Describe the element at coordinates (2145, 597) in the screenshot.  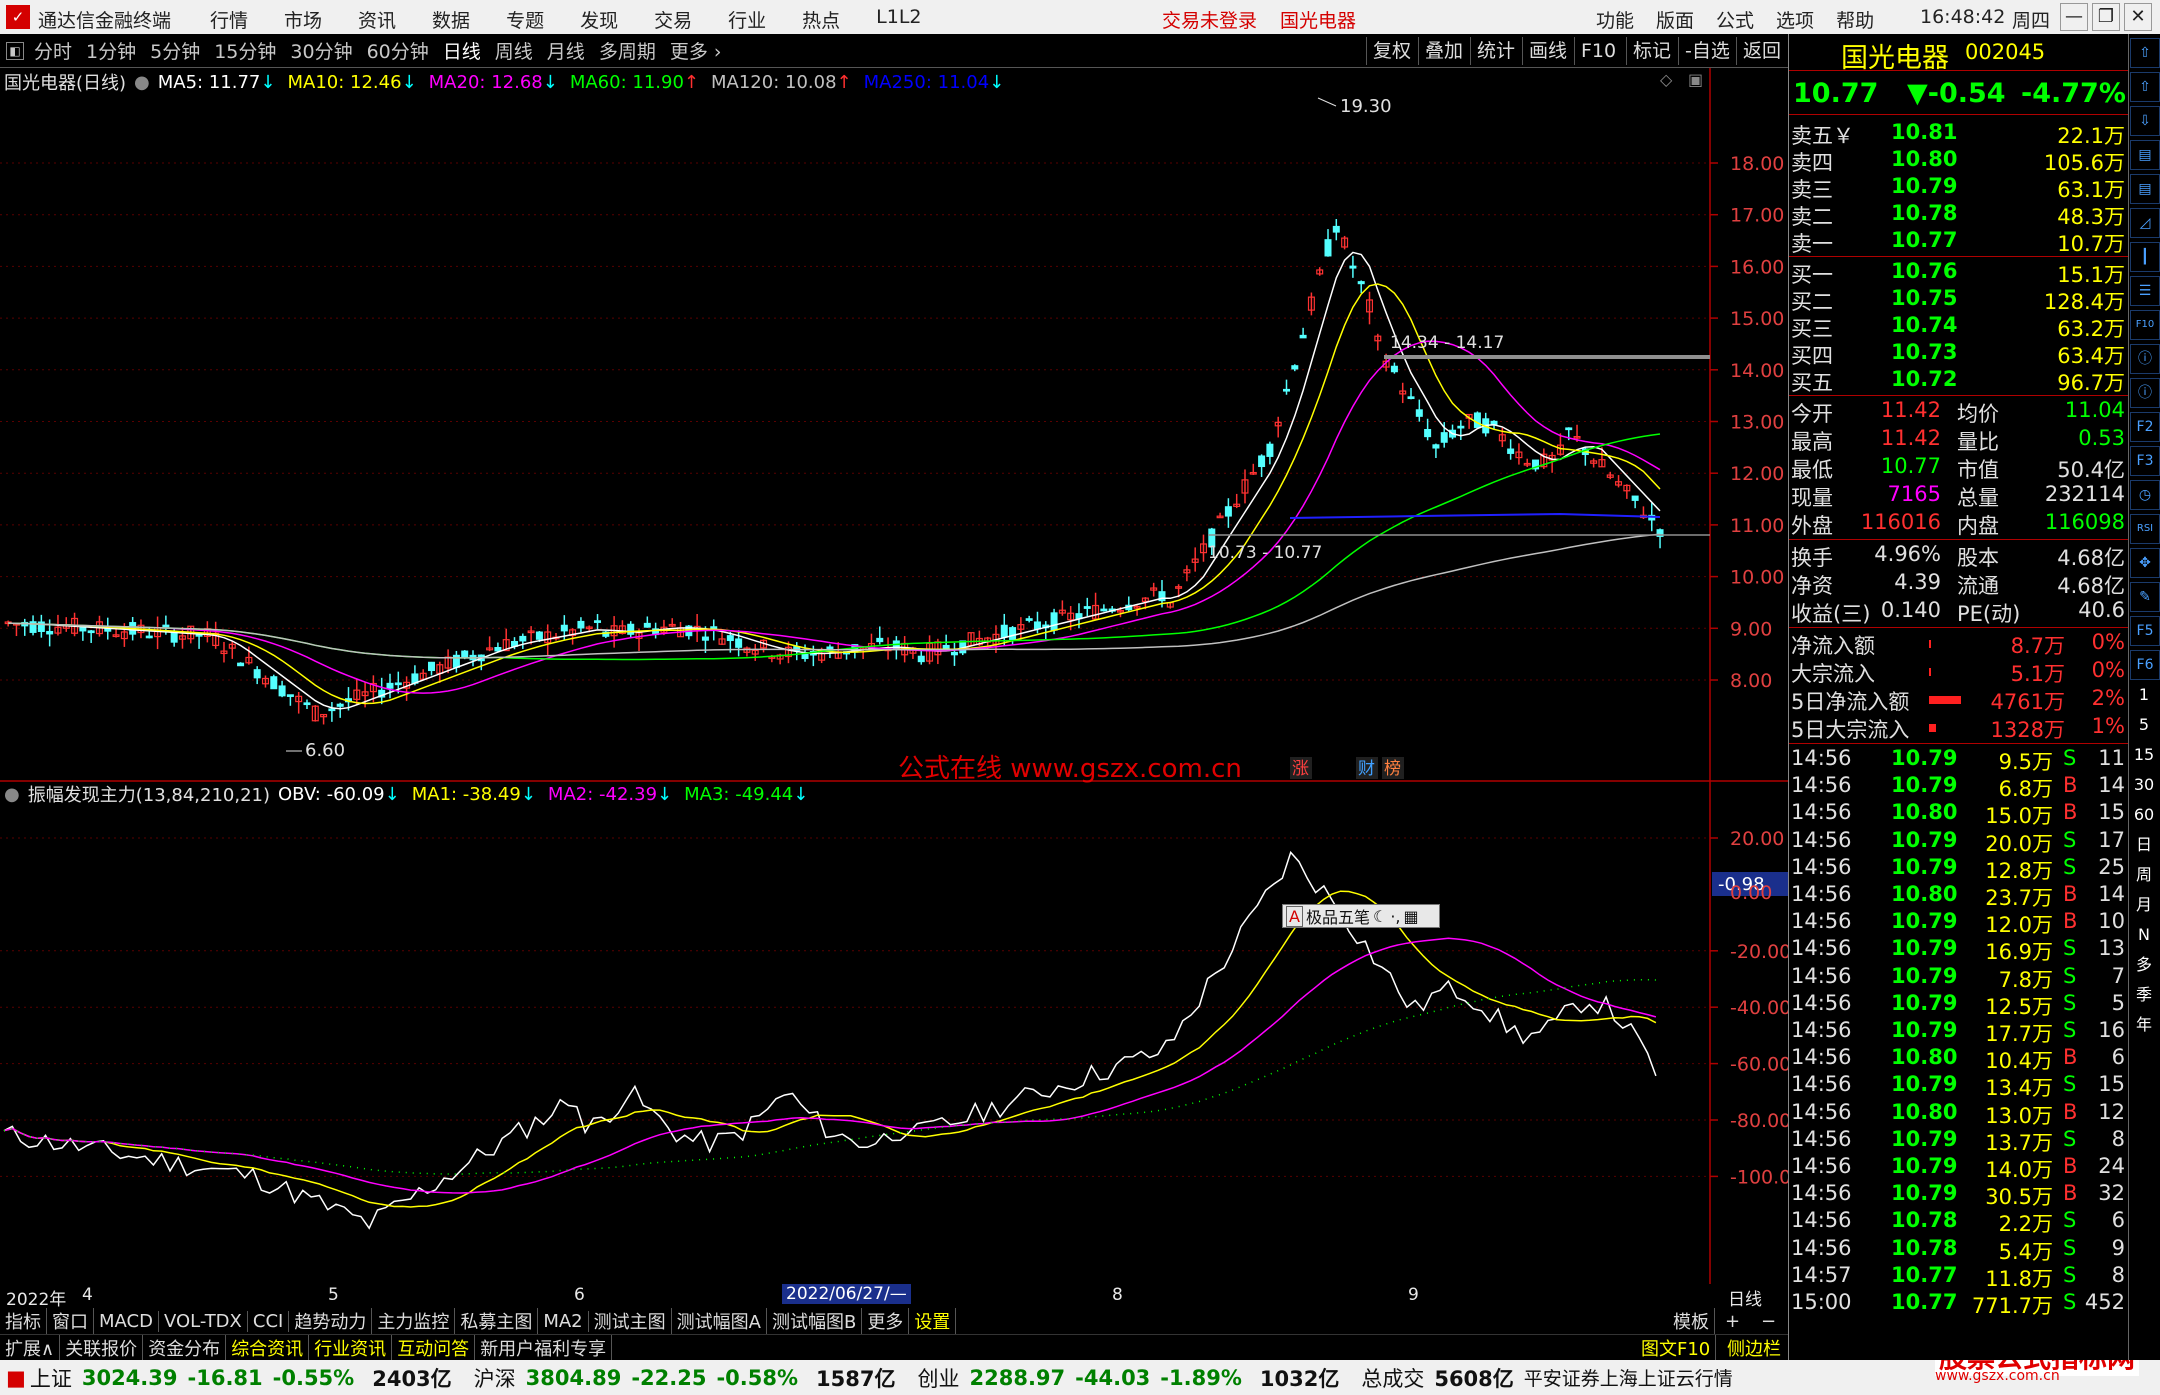
I see `pen-icon: ✎` at that location.